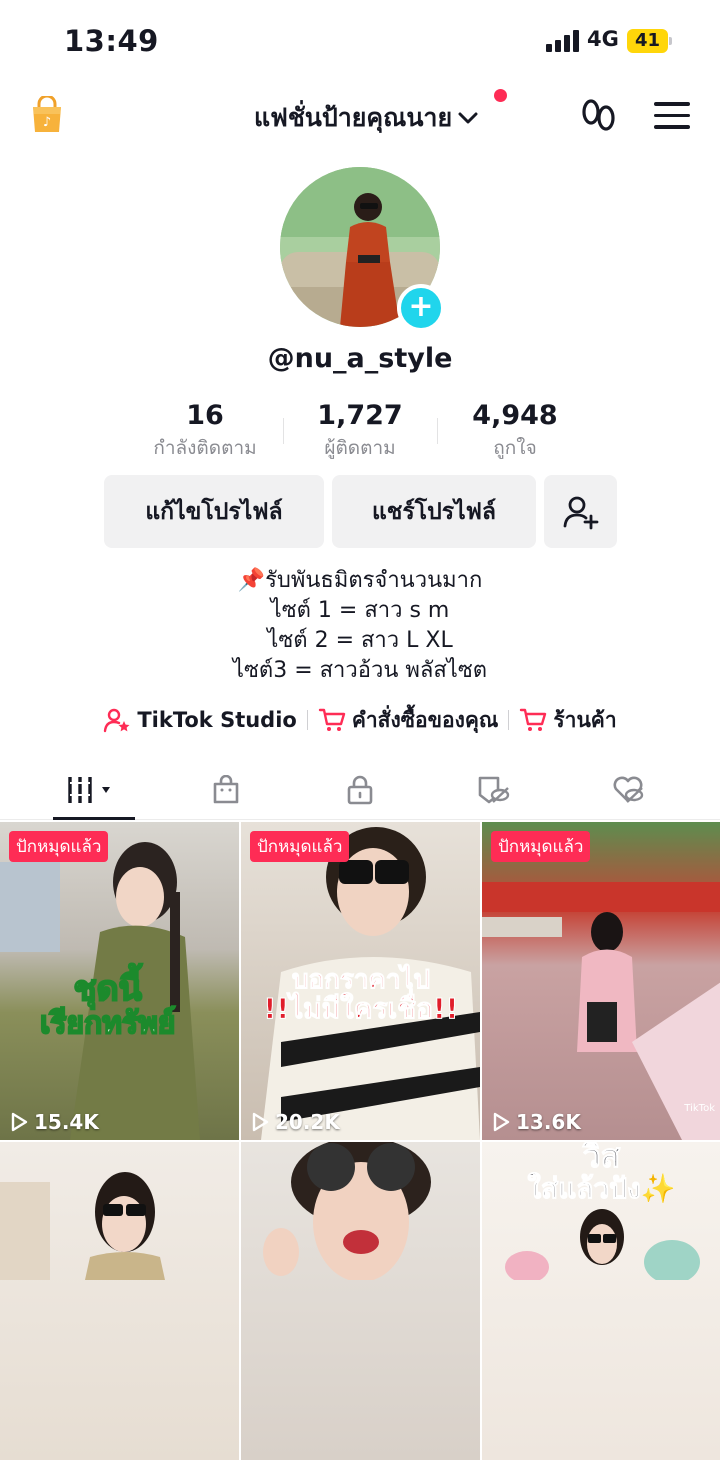 The image size is (720, 1460). What do you see at coordinates (515, 448) in the screenshot?
I see `stat-label: ถูกใจ` at bounding box center [515, 448].